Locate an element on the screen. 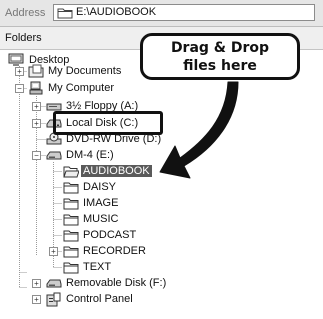 Image resolution: width=323 pixels, height=319 pixels. callout-line-2: files here is located at coordinates (220, 66).